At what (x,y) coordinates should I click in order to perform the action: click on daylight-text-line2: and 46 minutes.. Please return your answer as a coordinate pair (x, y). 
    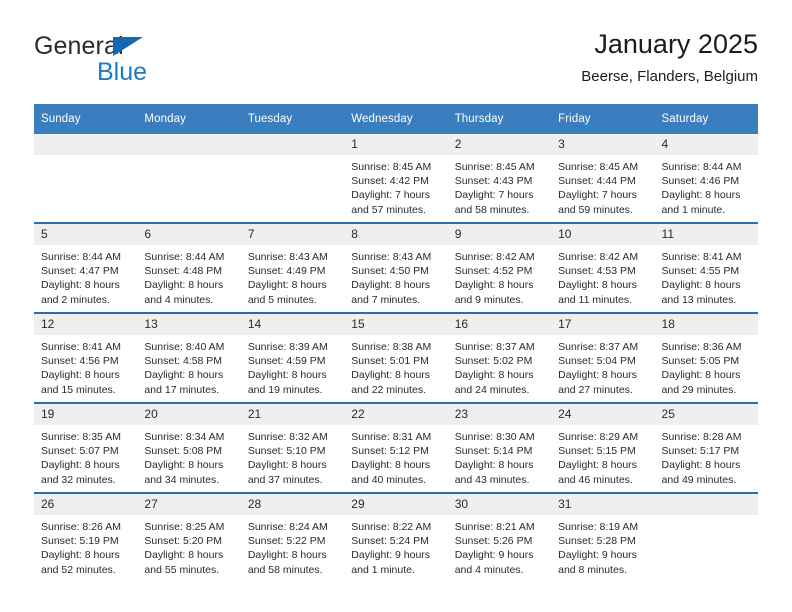
    Looking at the image, I should click on (595, 479).